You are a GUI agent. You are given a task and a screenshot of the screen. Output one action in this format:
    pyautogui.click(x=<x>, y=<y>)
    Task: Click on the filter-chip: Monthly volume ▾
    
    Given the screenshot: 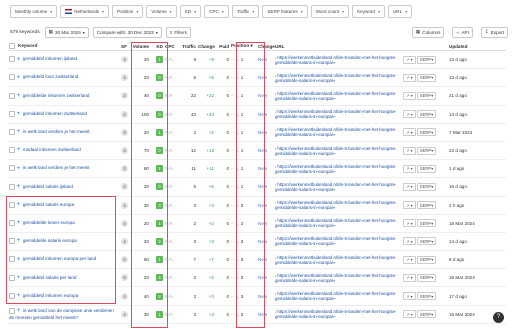 What is the action you would take?
    pyautogui.click(x=34, y=11)
    